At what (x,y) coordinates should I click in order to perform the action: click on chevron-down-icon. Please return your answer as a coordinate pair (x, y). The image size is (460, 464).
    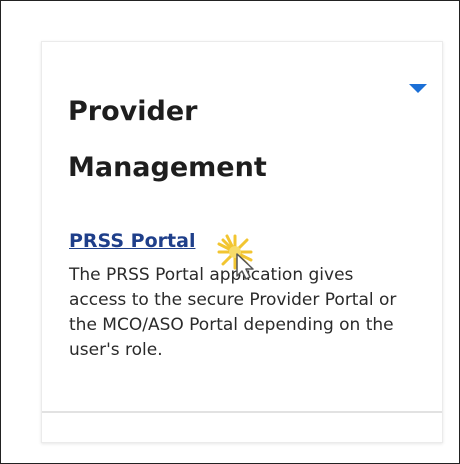
    Looking at the image, I should click on (418, 88).